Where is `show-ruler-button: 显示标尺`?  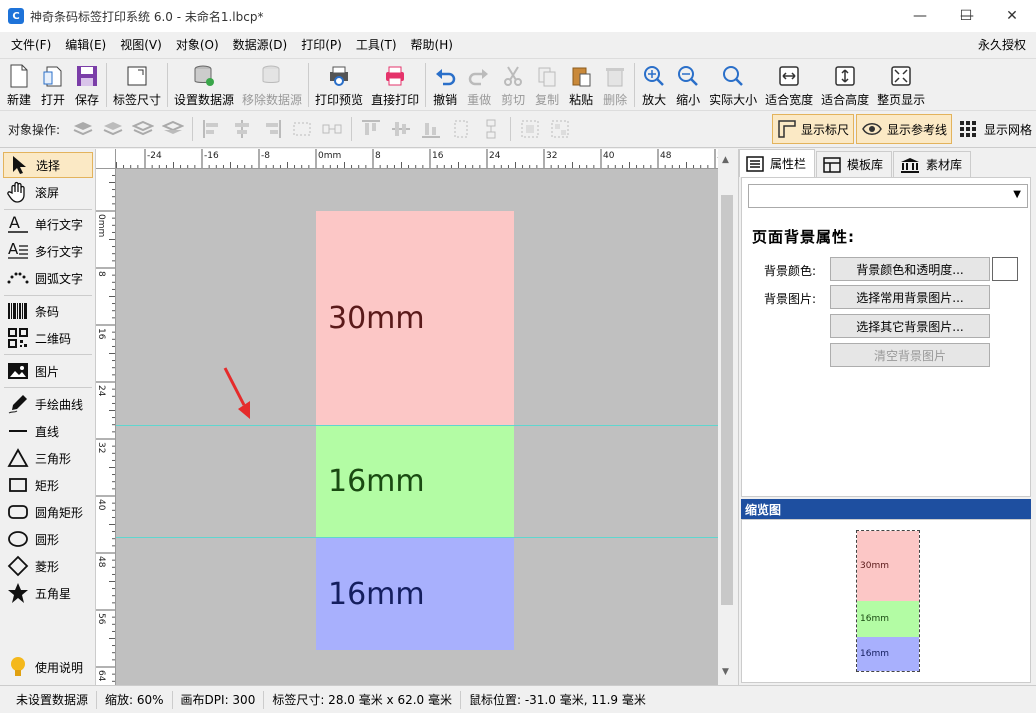
show-ruler-button: 显示标尺 is located at coordinates (813, 129).